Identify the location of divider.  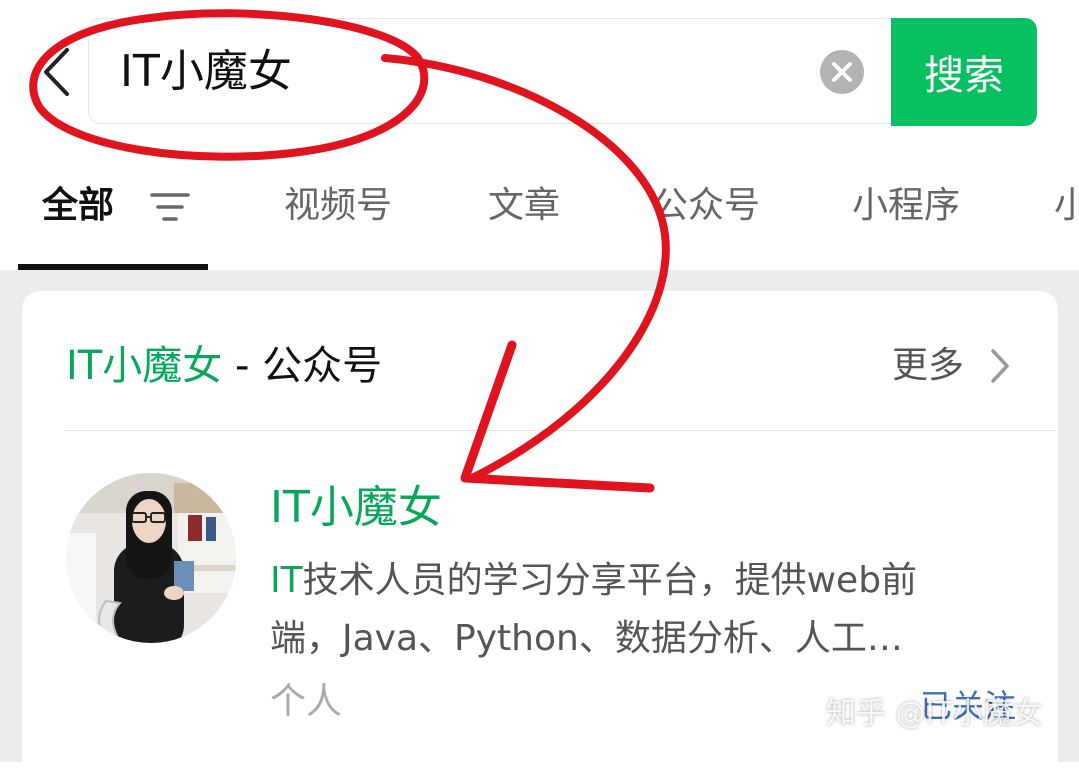
(560, 430).